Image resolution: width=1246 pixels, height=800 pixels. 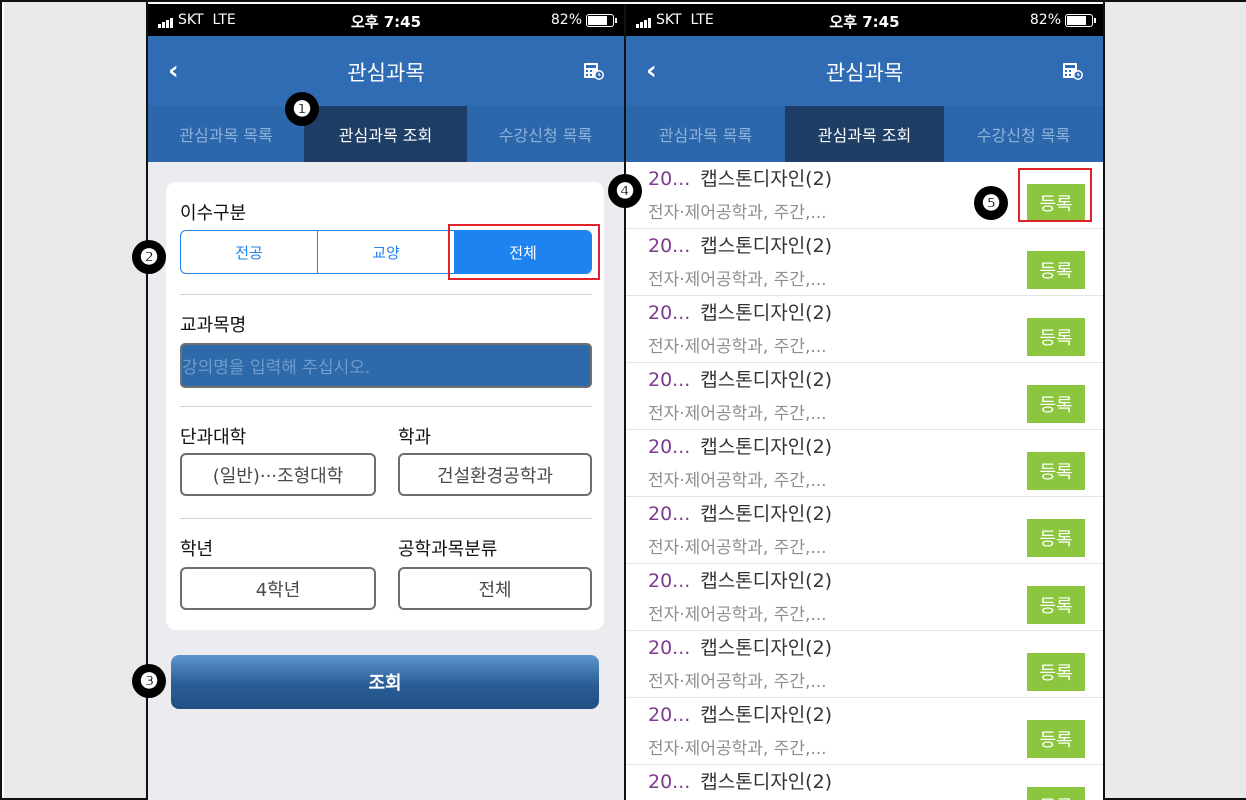 I want to click on department-select: 건설환경공학과, so click(x=495, y=474).